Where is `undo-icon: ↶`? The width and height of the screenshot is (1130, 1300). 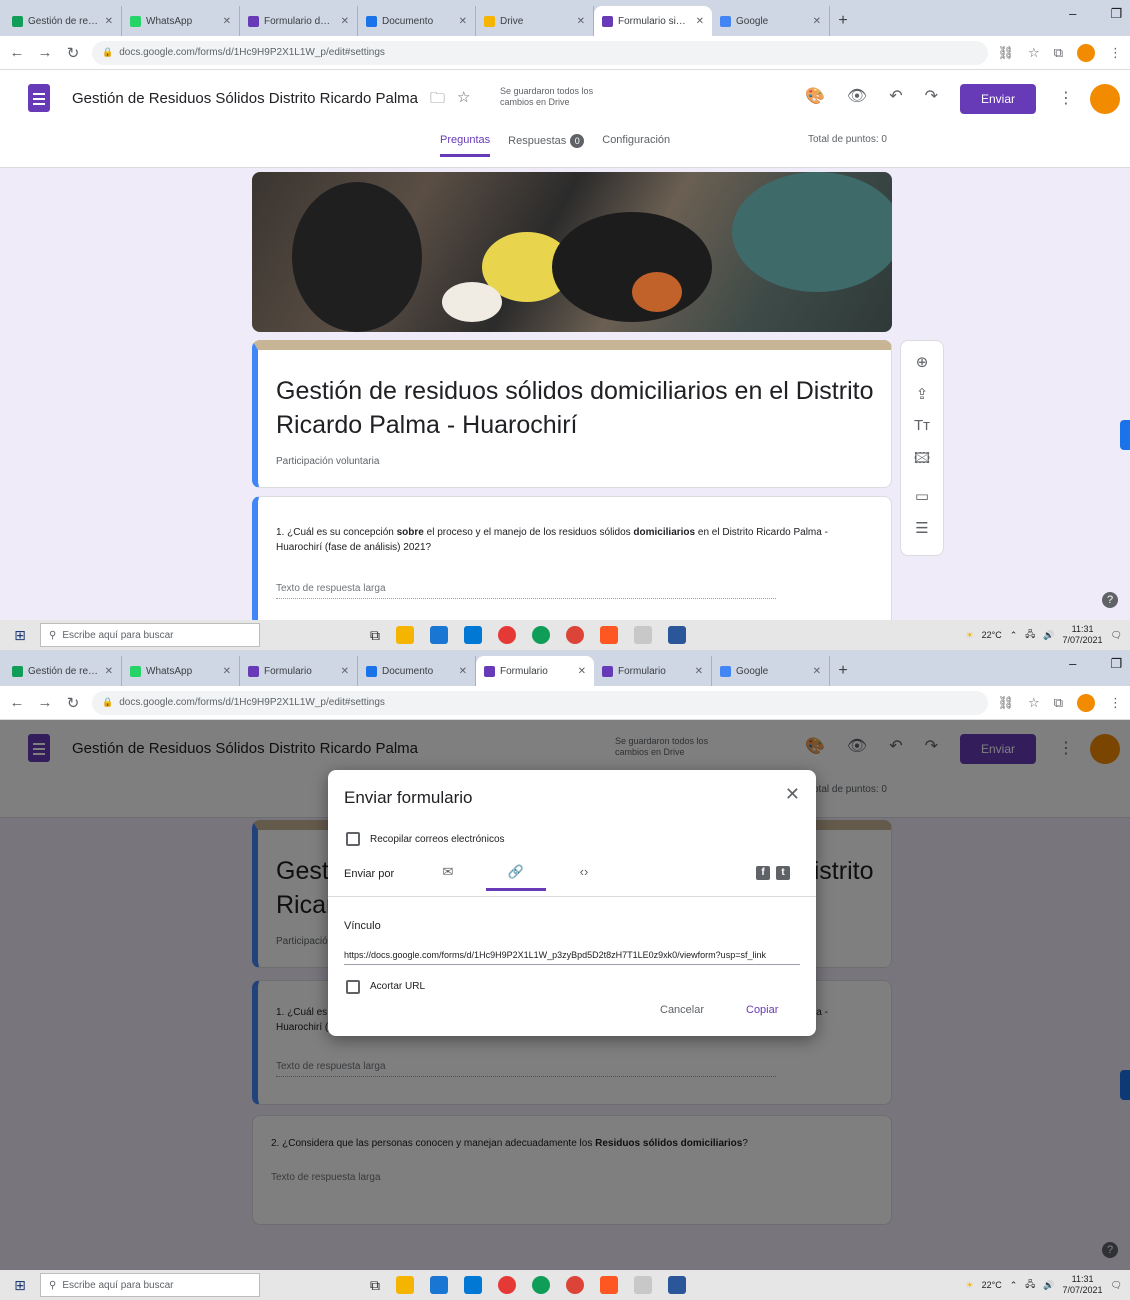 undo-icon: ↶ is located at coordinates (895, 96).